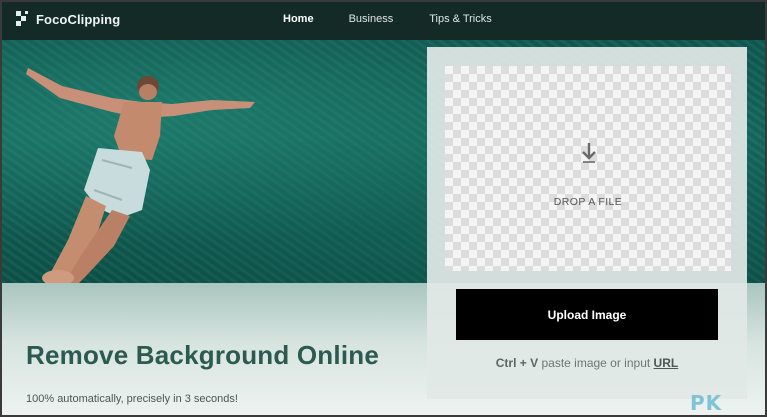 This screenshot has height=417, width=767. What do you see at coordinates (589, 153) in the screenshot?
I see `download-arrow-icon` at bounding box center [589, 153].